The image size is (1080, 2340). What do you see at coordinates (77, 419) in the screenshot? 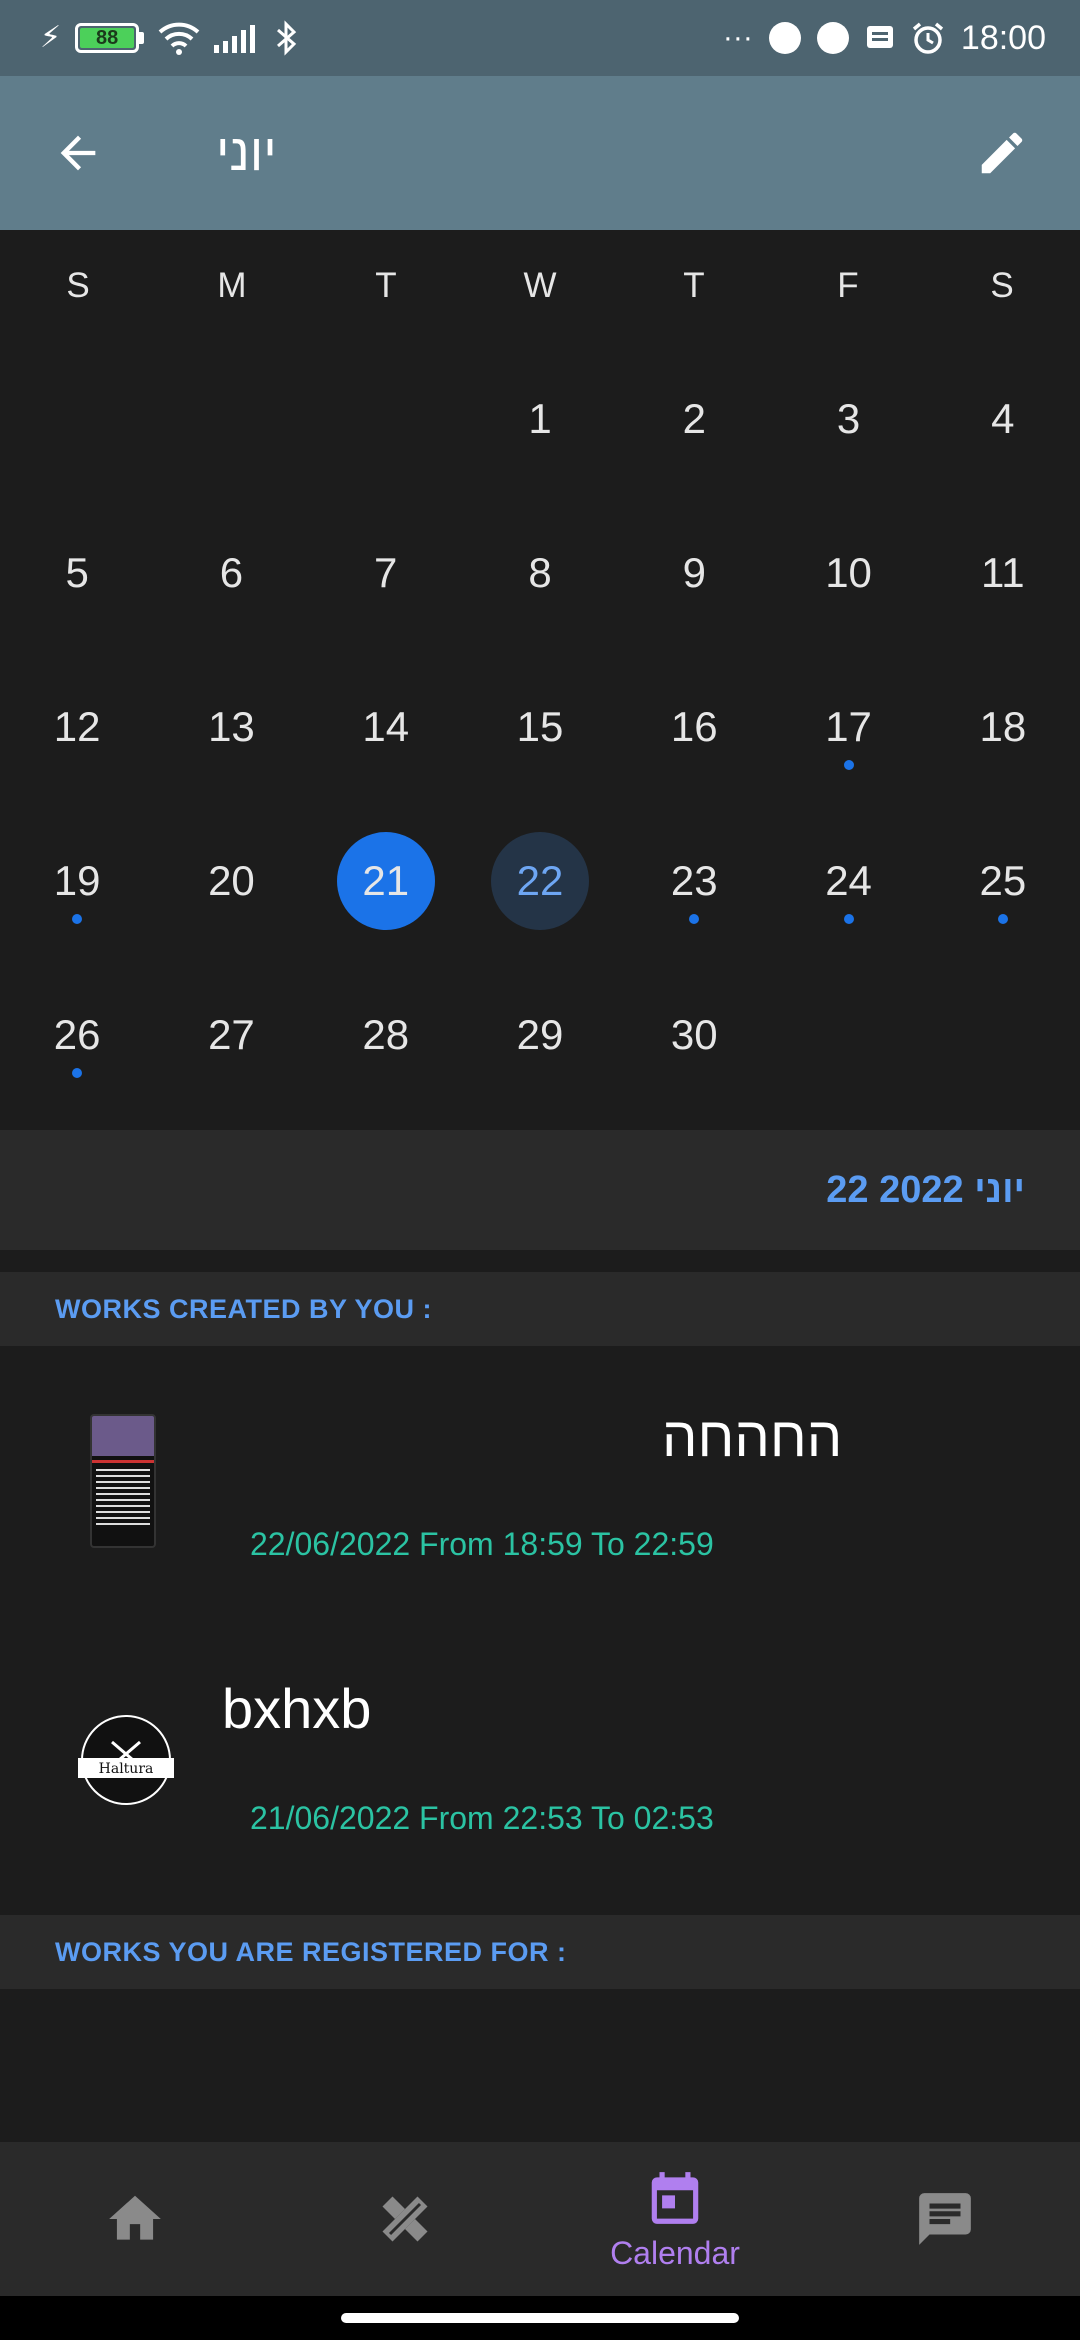
I see `day-blank` at bounding box center [77, 419].